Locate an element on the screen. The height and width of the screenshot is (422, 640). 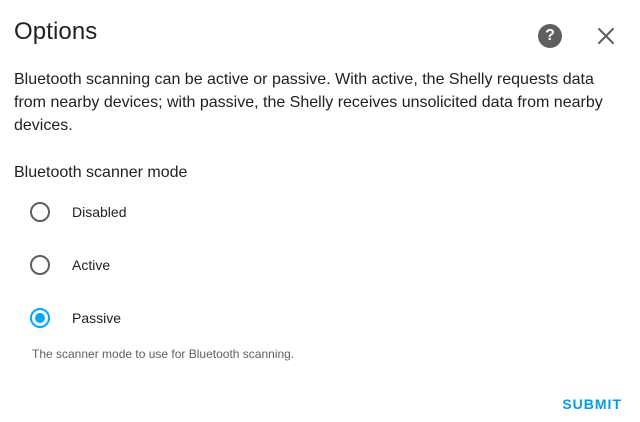
radio-option-passive: Passive is located at coordinates (73, 318).